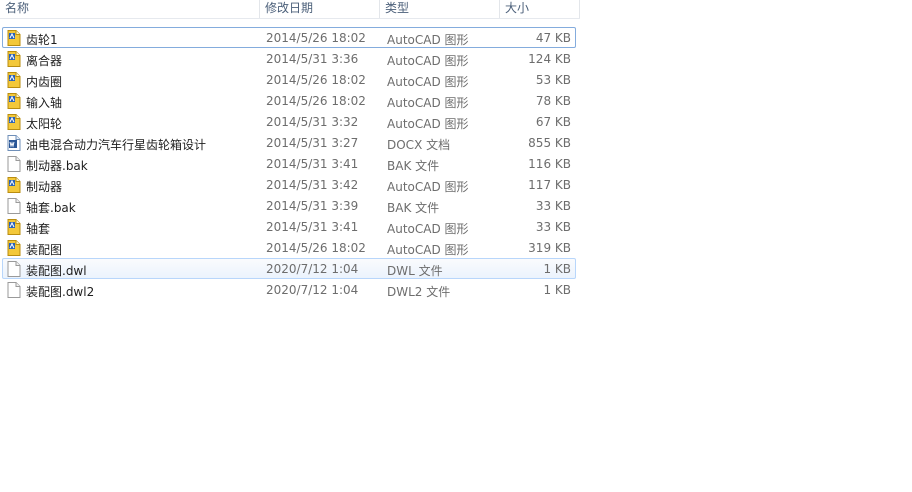  What do you see at coordinates (553, 101) in the screenshot?
I see `file-size: 78 KB` at bounding box center [553, 101].